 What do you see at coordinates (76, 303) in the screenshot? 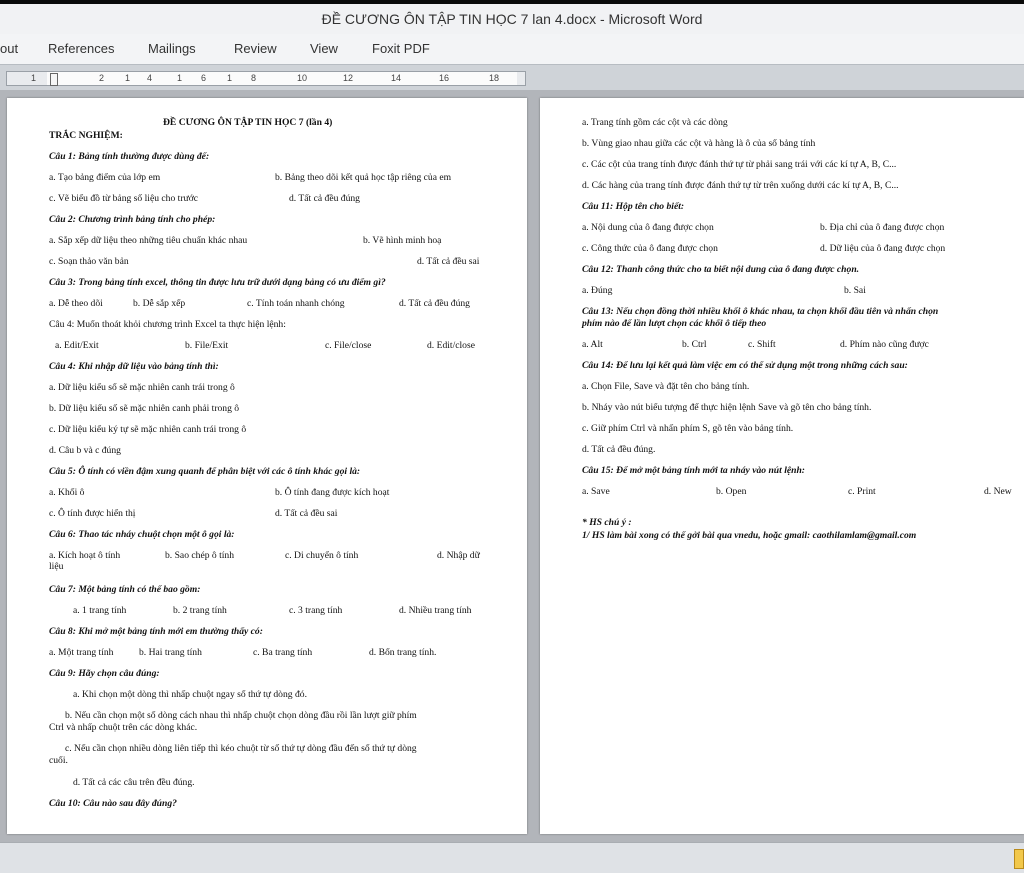
I see `answer-option: a. Dễ theo dõi` at bounding box center [76, 303].